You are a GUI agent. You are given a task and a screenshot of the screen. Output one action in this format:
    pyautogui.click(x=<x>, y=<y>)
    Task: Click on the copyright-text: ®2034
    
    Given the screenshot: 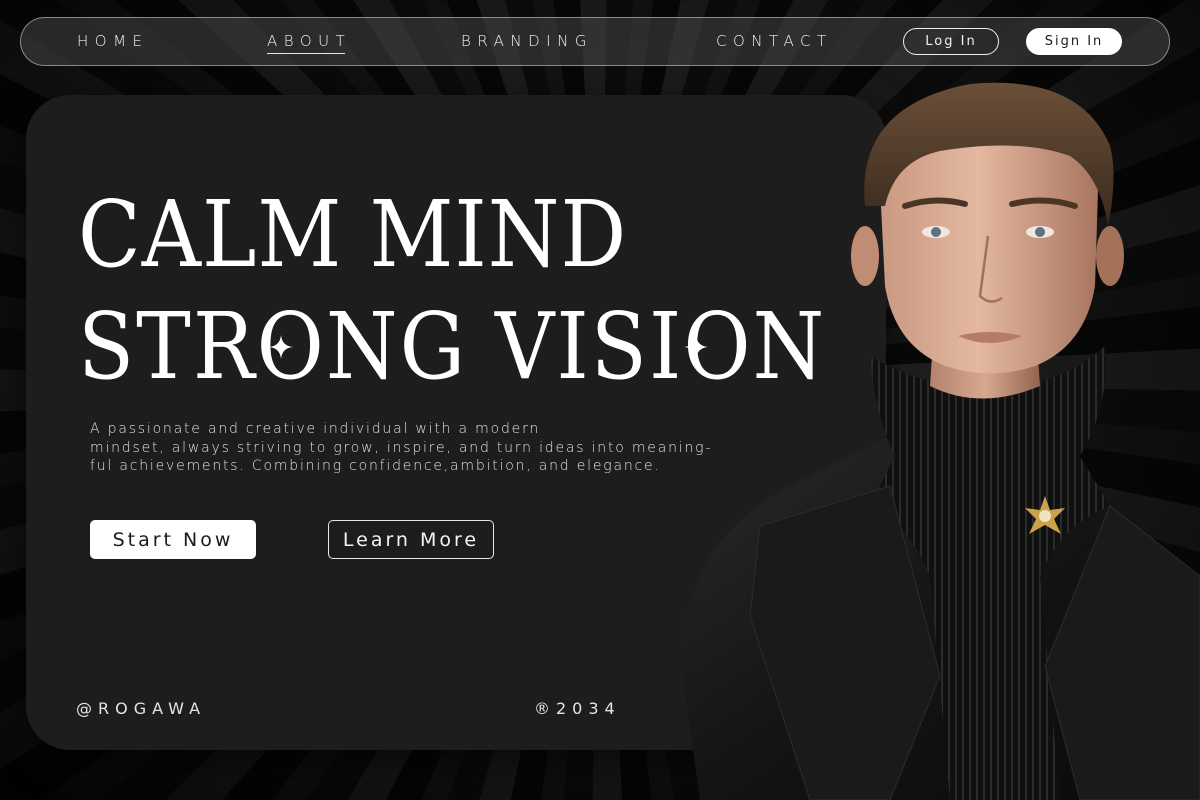 What is the action you would take?
    pyautogui.click(x=577, y=708)
    